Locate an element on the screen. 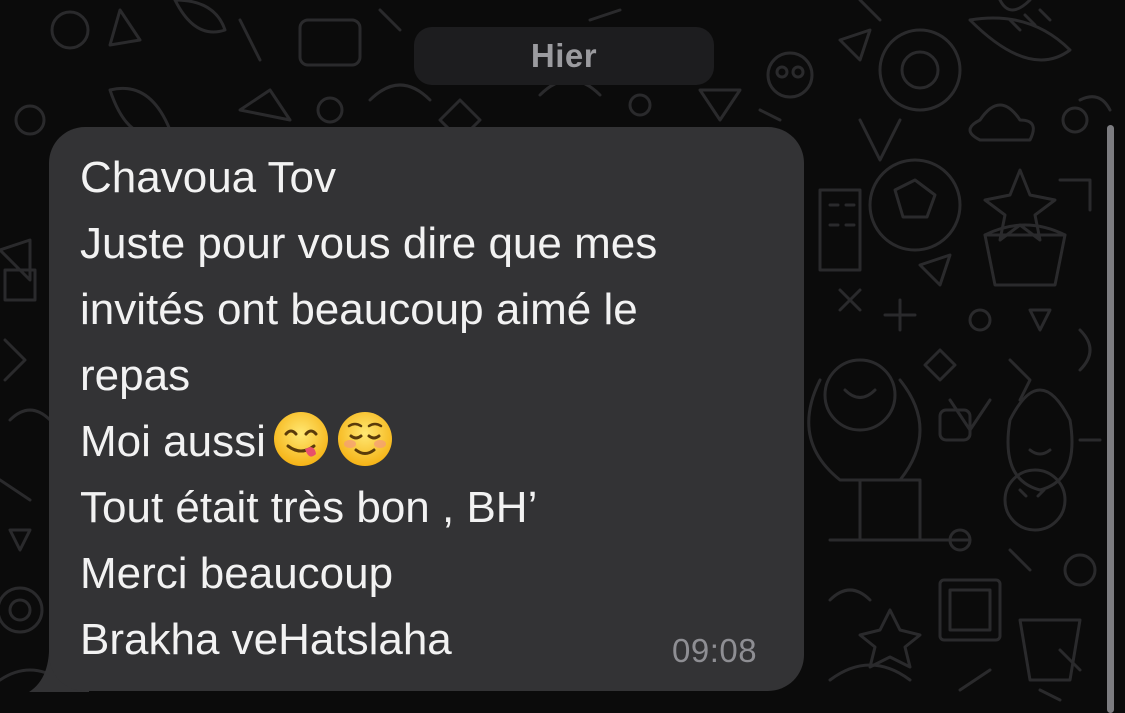 The width and height of the screenshot is (1125, 713). message-line: Chavoua Tov is located at coordinates (208, 177).